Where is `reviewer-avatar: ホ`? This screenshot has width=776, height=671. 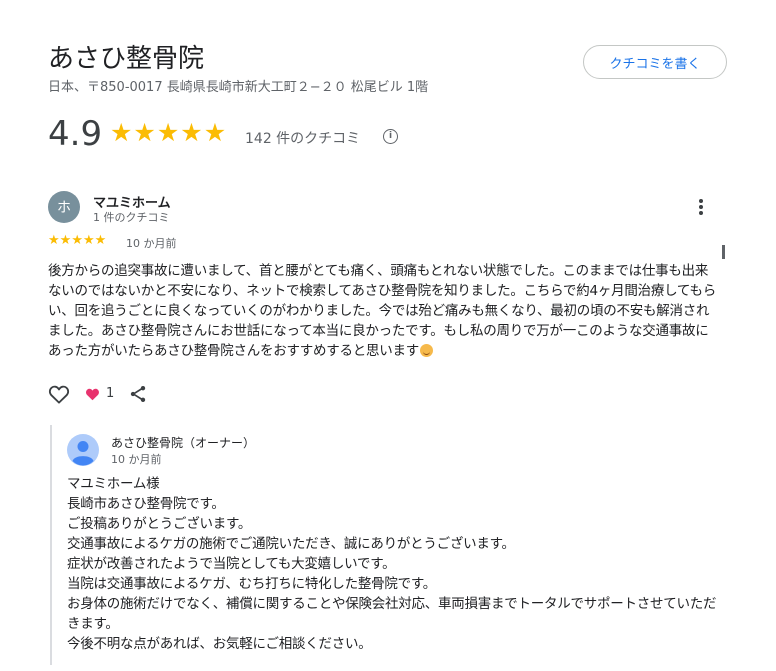 reviewer-avatar: ホ is located at coordinates (64, 207).